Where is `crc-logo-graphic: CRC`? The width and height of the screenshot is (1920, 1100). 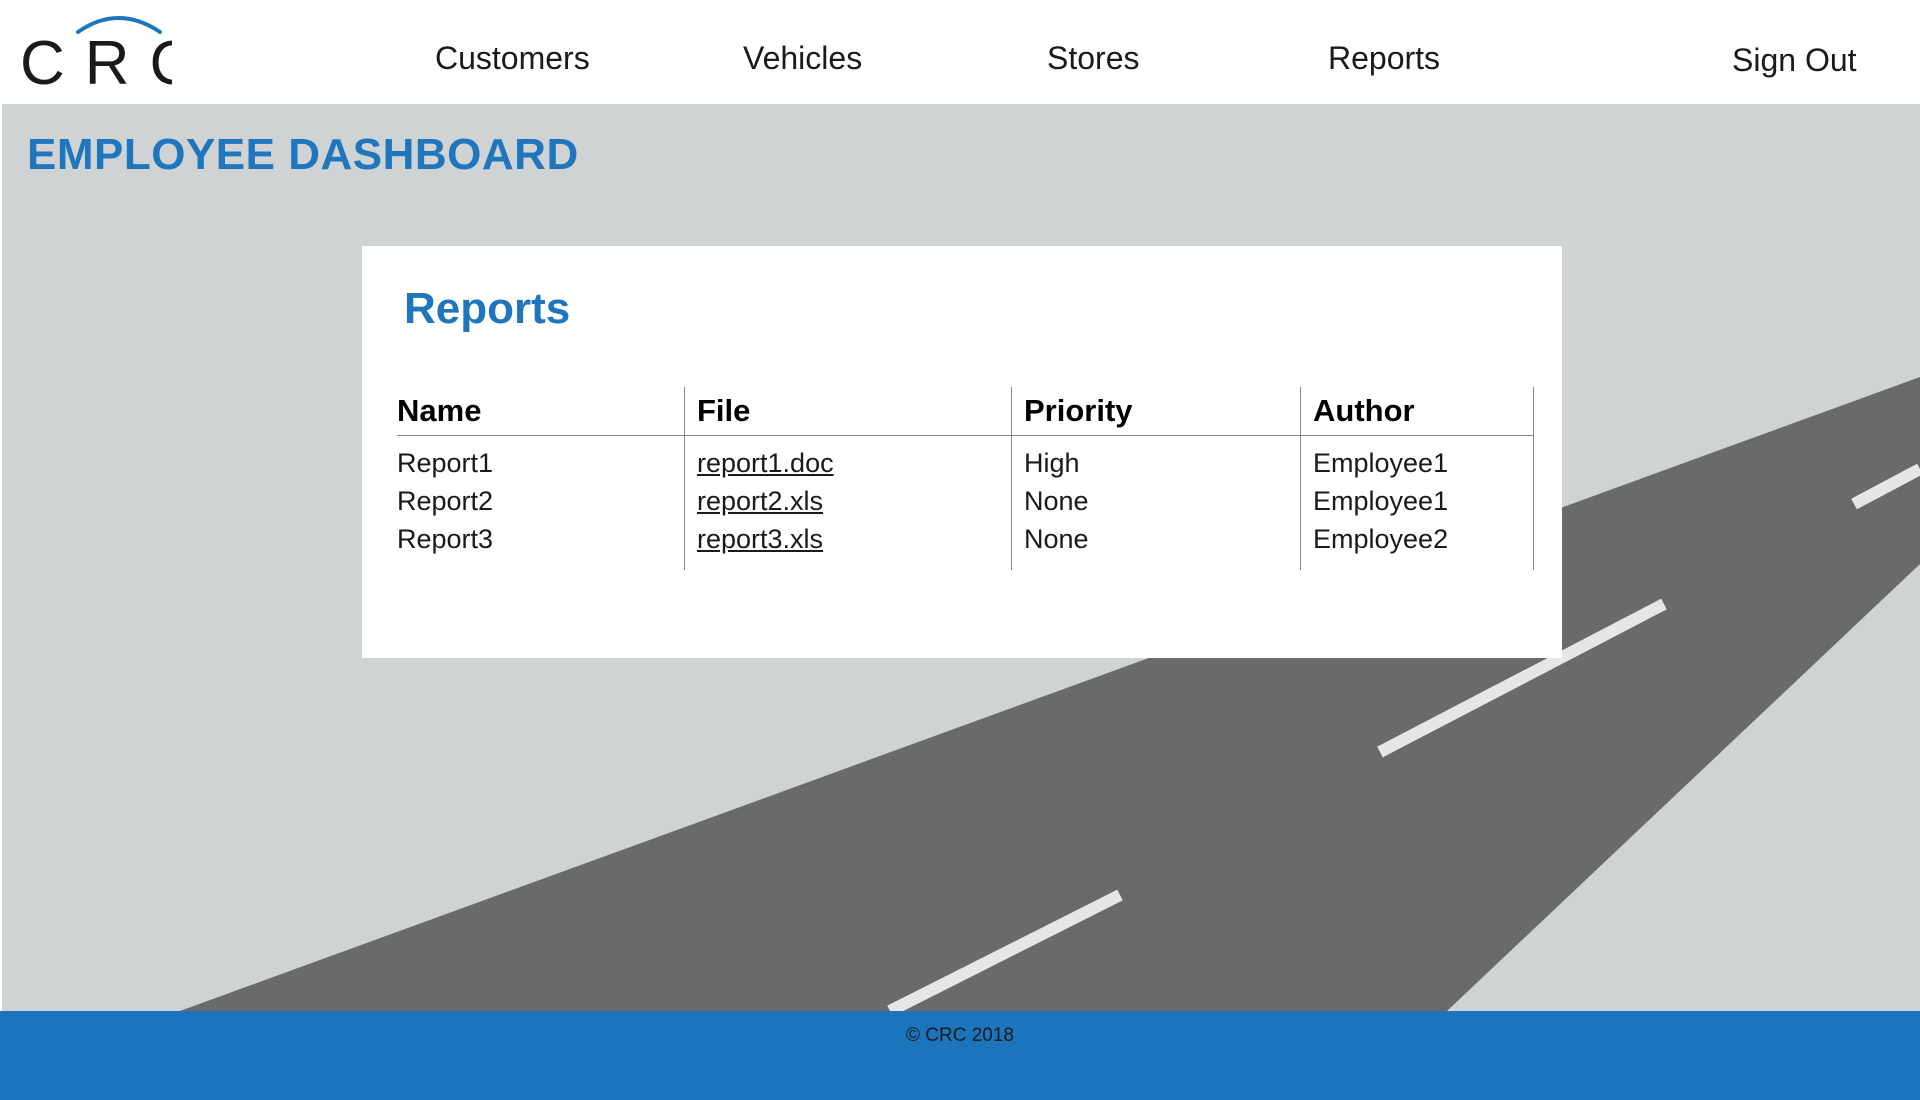
crc-logo-graphic: CRC is located at coordinates (96, 53).